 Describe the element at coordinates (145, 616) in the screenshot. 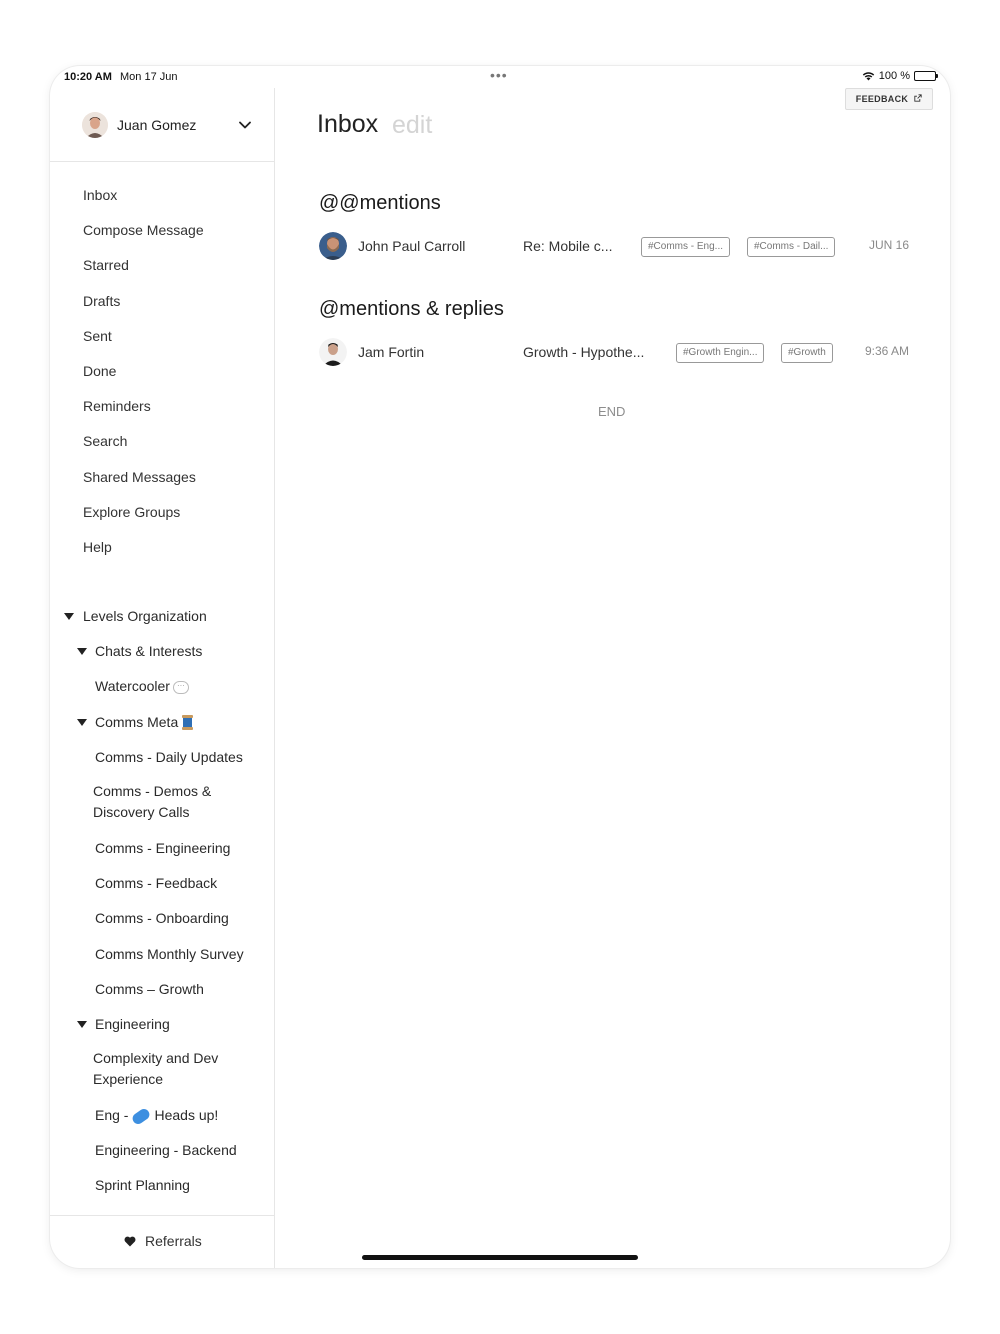

I see `tree-label: Levels Organization` at that location.